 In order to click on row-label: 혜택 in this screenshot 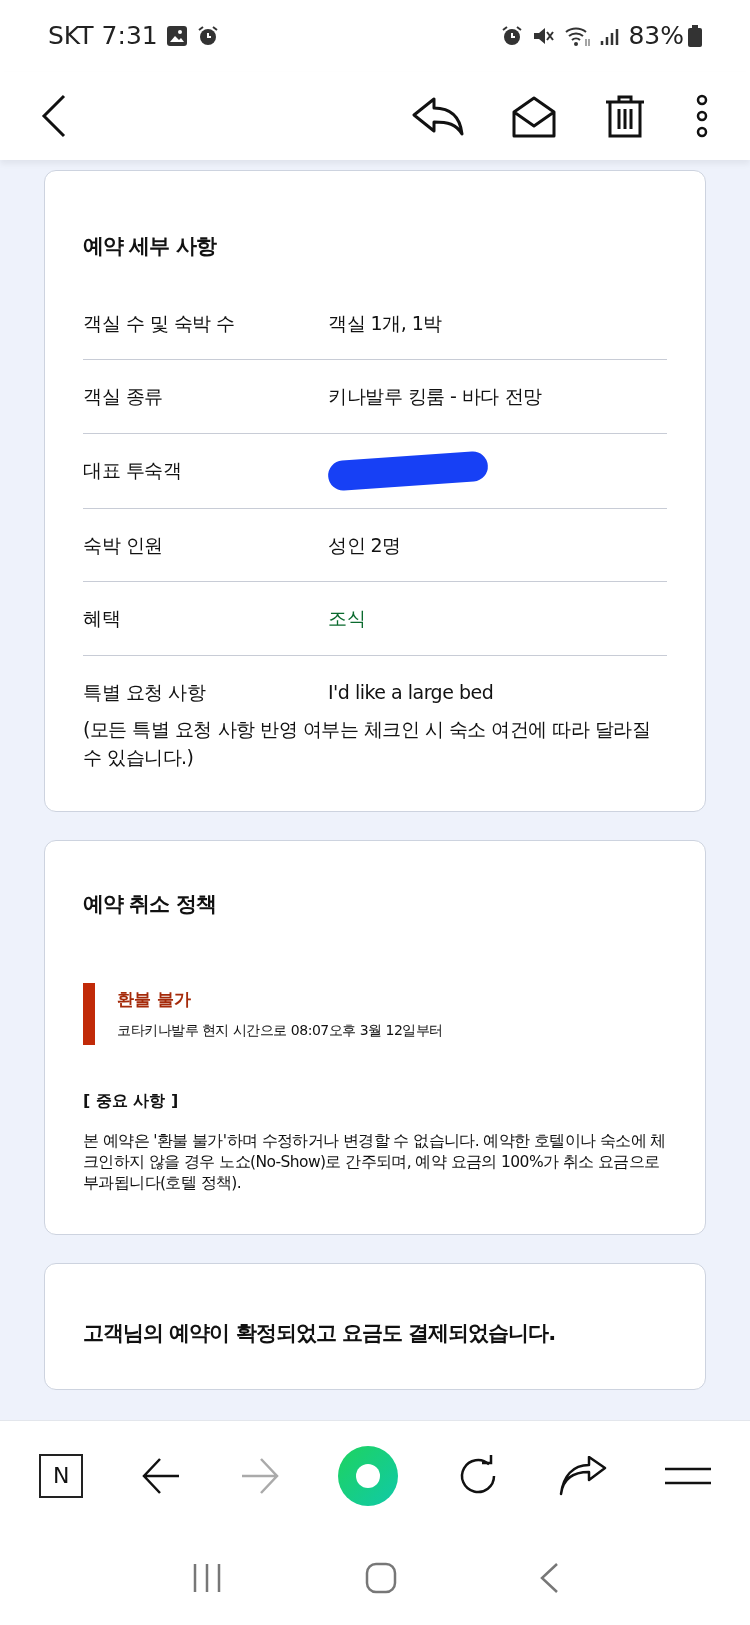, I will do `click(102, 618)`.